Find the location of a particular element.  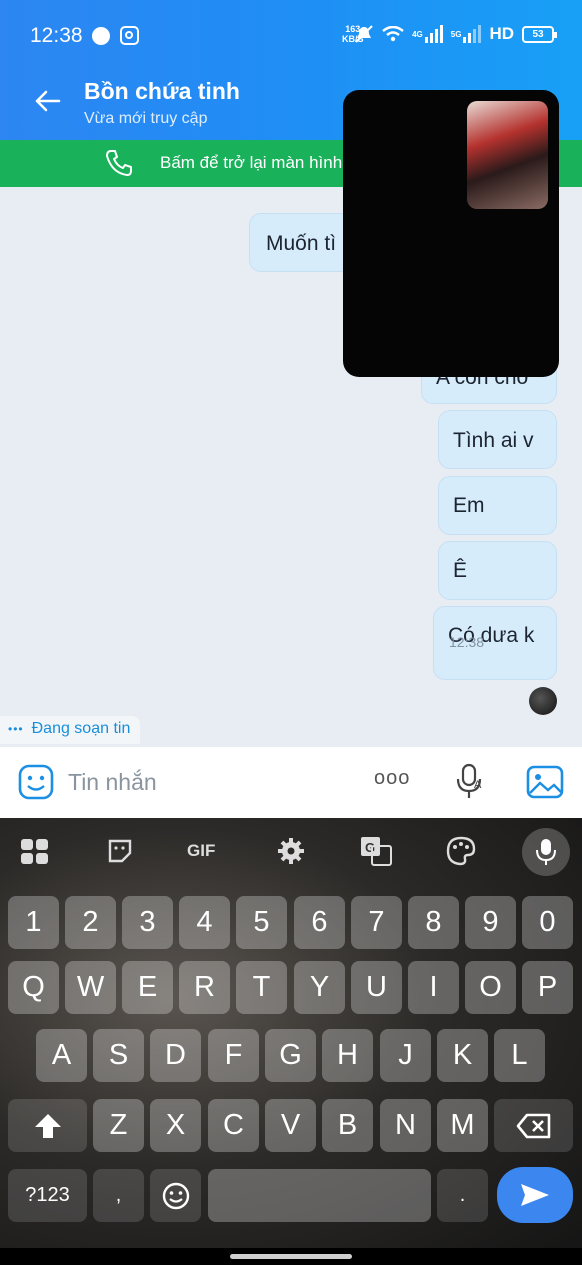

sim2-label: 5G is located at coordinates (456, 34).